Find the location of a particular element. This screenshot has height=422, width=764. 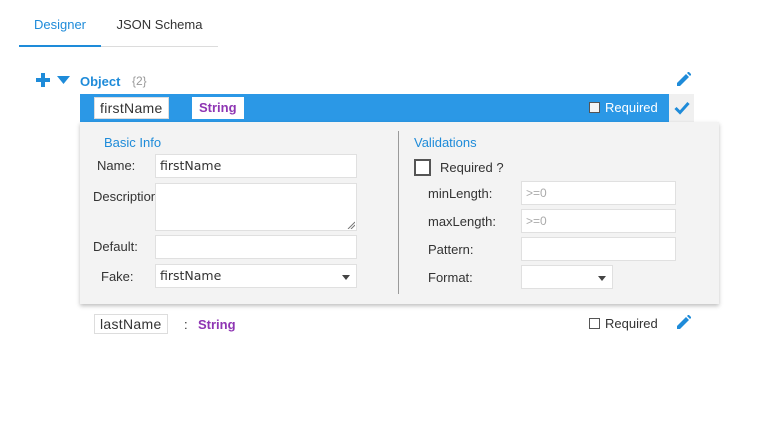

checkmark-icon is located at coordinates (681, 108).